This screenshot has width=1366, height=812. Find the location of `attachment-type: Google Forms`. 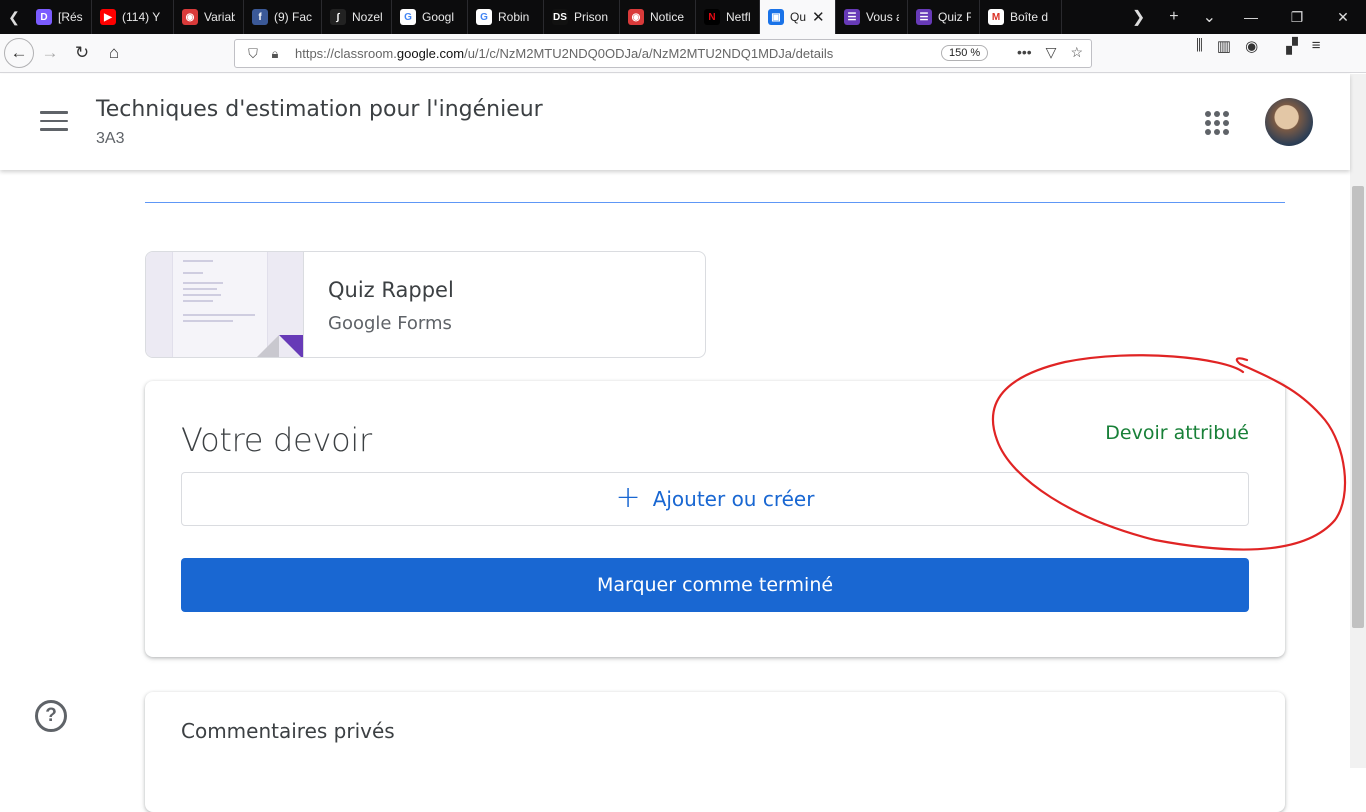

attachment-type: Google Forms is located at coordinates (390, 323).